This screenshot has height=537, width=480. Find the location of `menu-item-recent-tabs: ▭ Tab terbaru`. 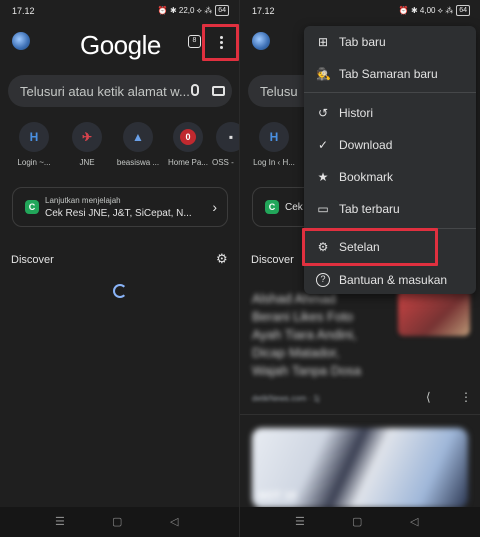

menu-item-recent-tabs: ▭ Tab terbaru is located at coordinates (390, 209).